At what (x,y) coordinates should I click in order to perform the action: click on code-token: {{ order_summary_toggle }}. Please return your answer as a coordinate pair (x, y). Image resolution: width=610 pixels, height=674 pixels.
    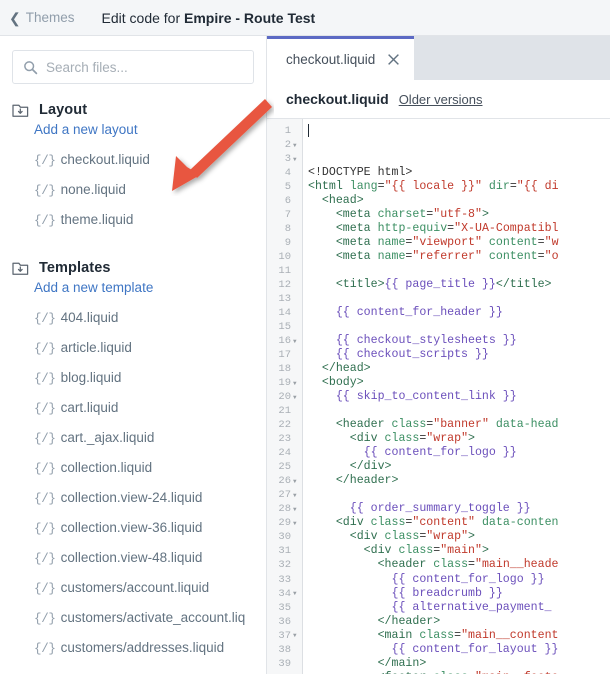
    Looking at the image, I should click on (419, 509).